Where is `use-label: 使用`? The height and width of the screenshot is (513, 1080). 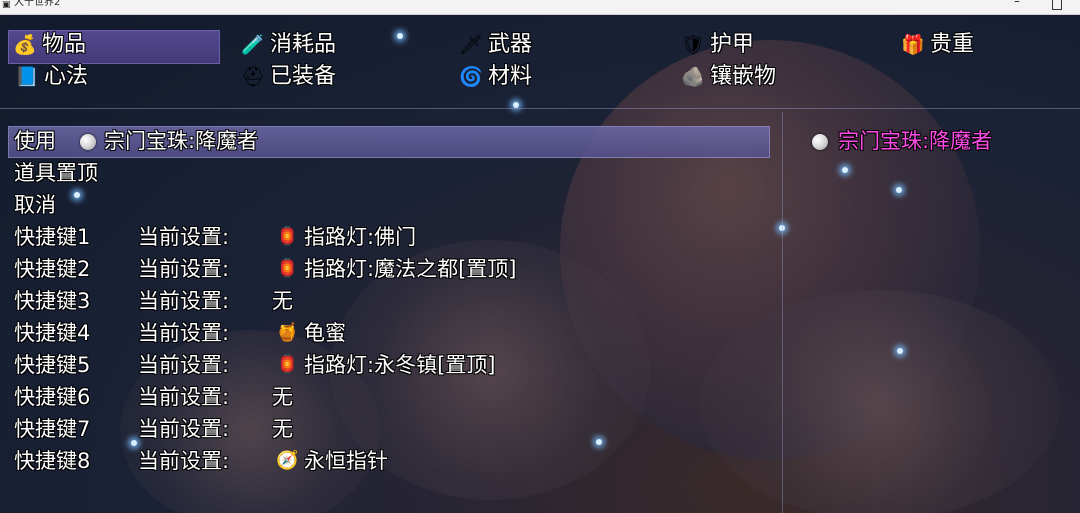
use-label: 使用 is located at coordinates (35, 141).